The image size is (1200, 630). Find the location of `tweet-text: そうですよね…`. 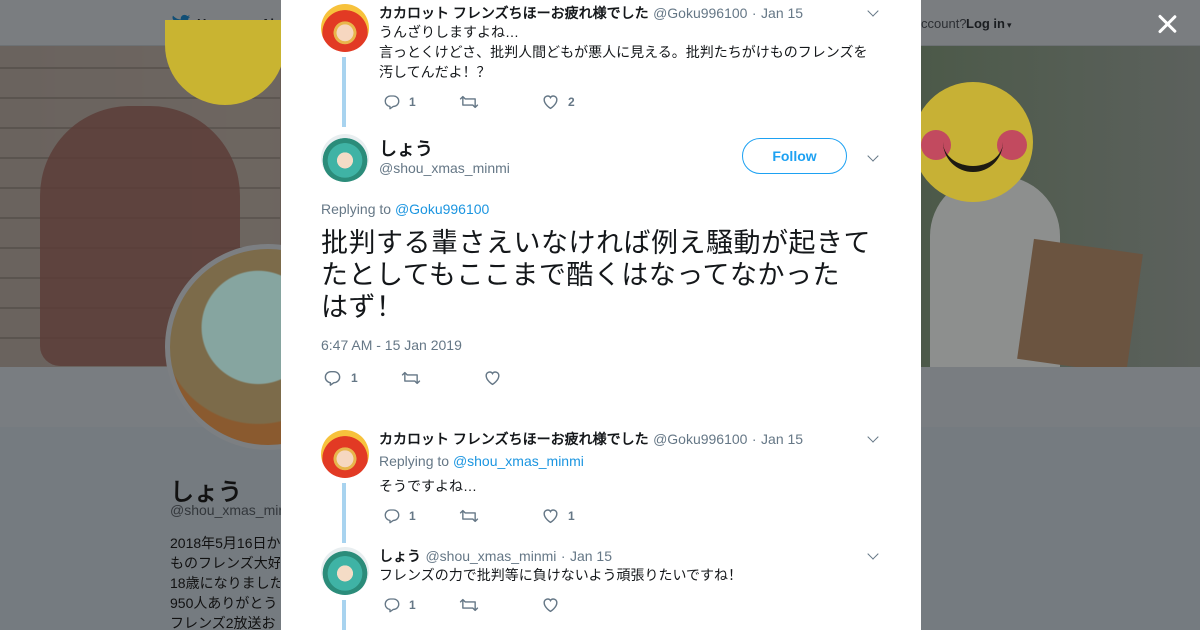

tweet-text: そうですよね… is located at coordinates (629, 486).